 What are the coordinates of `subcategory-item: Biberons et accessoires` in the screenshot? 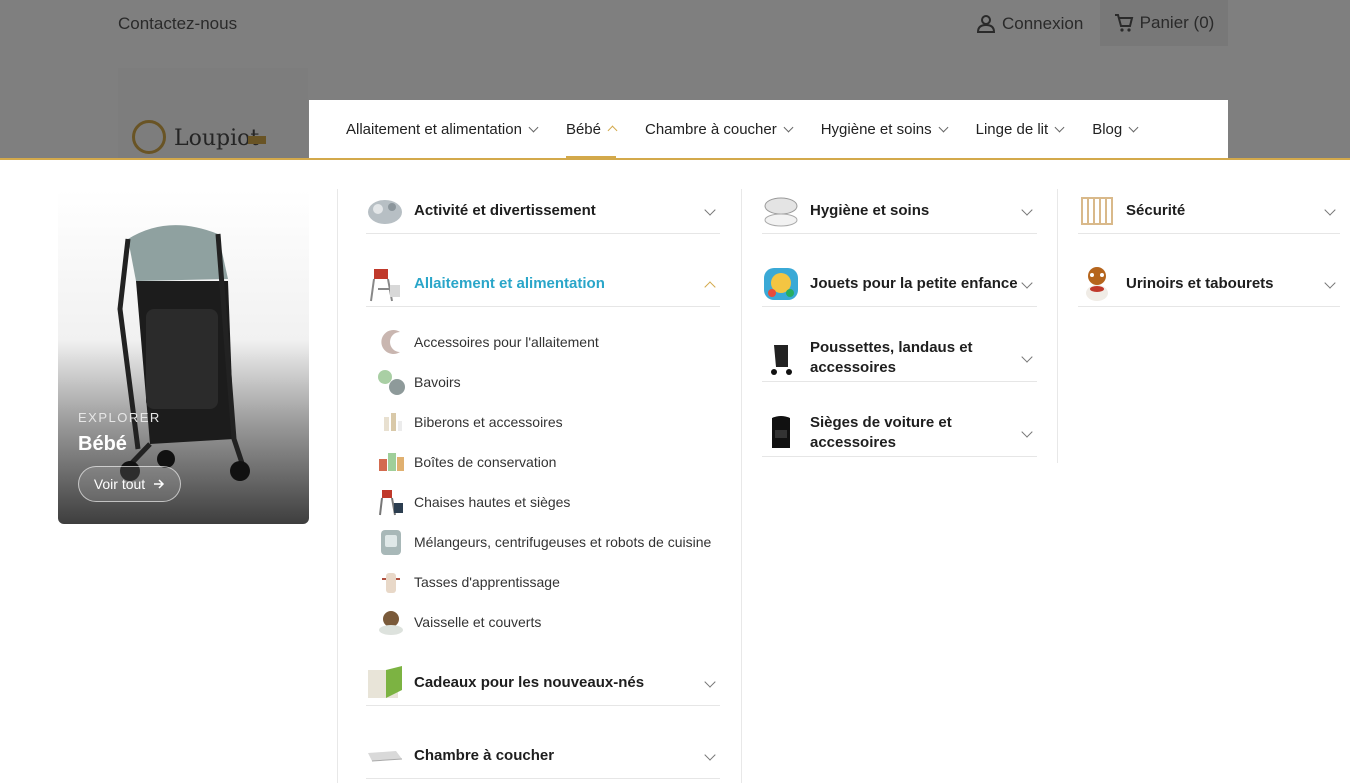 It's located at (469, 422).